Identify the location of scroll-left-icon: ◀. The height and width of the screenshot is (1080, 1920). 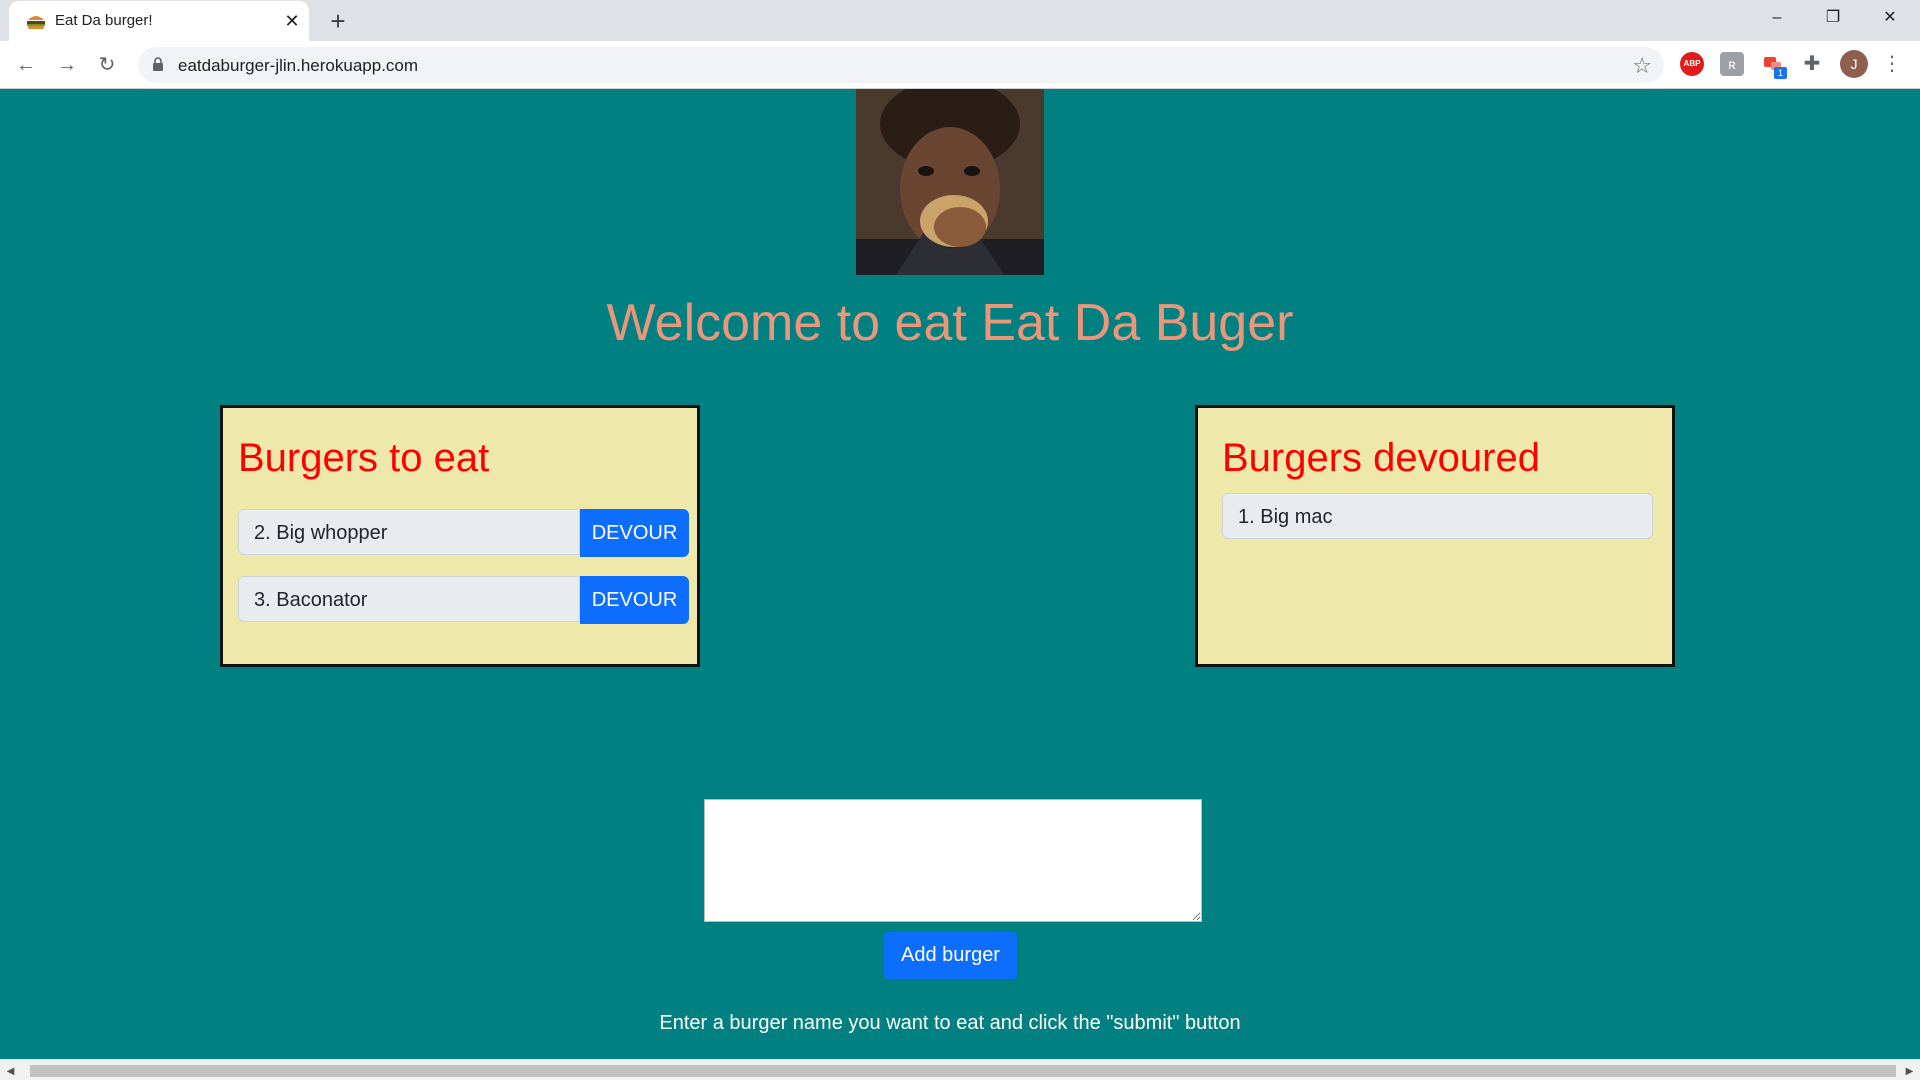
(10, 1071).